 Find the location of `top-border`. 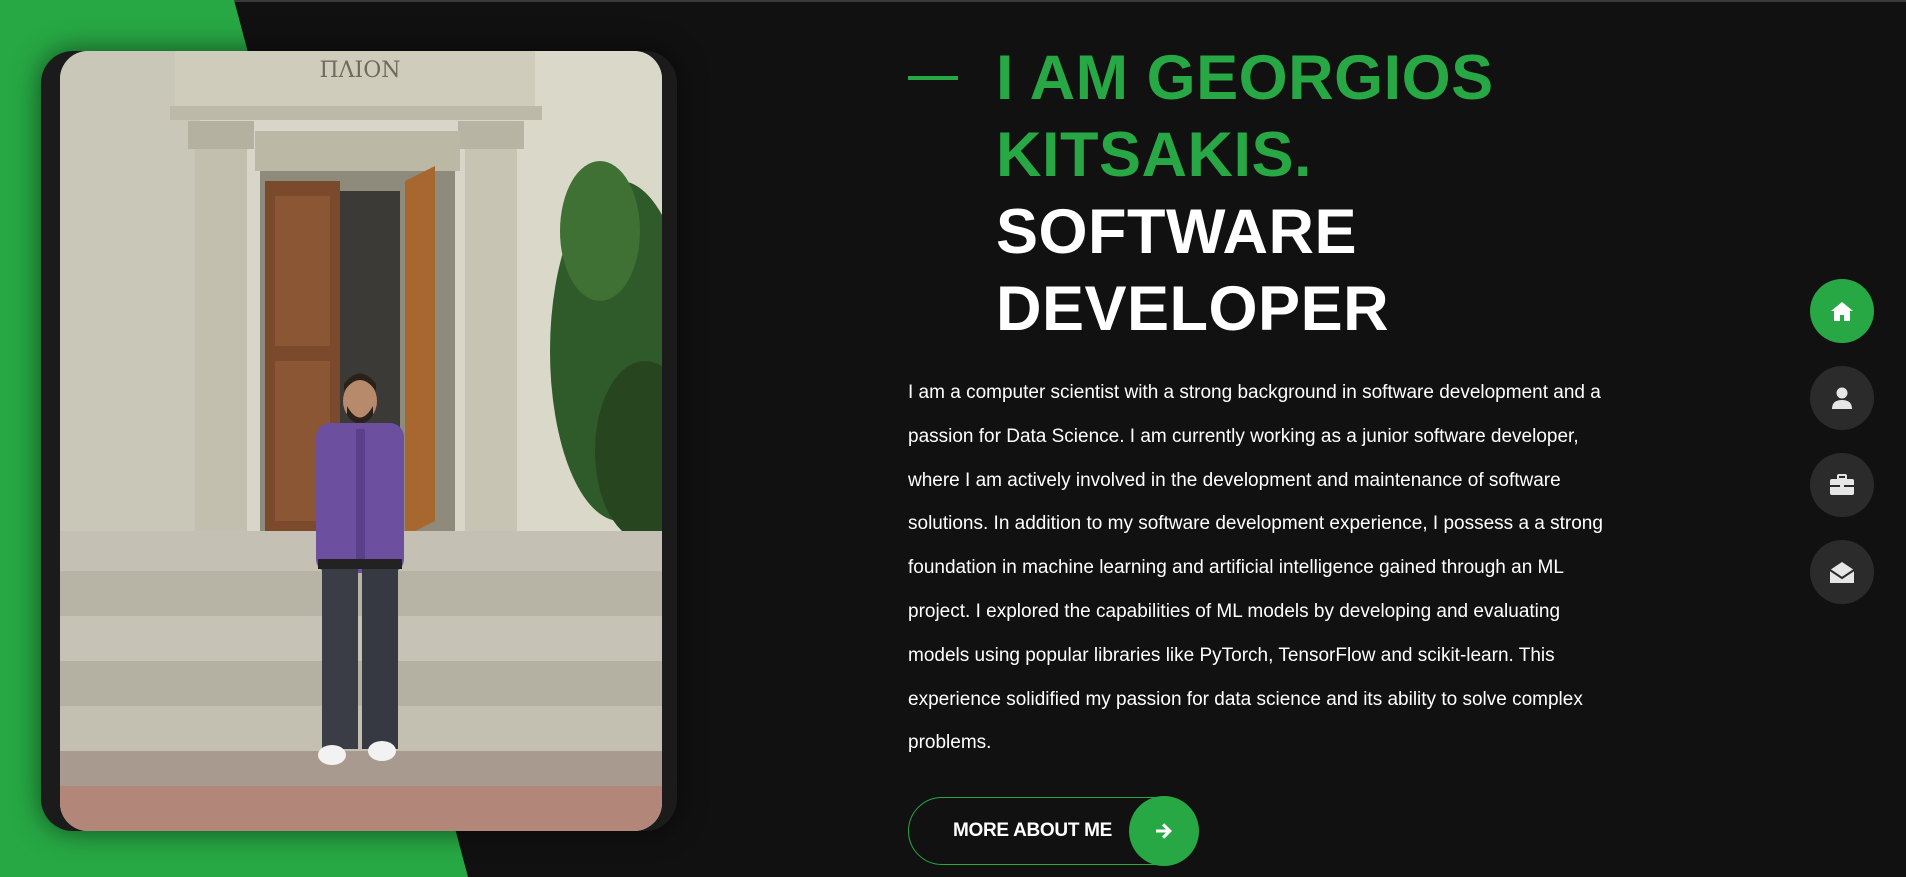

top-border is located at coordinates (953, 1).